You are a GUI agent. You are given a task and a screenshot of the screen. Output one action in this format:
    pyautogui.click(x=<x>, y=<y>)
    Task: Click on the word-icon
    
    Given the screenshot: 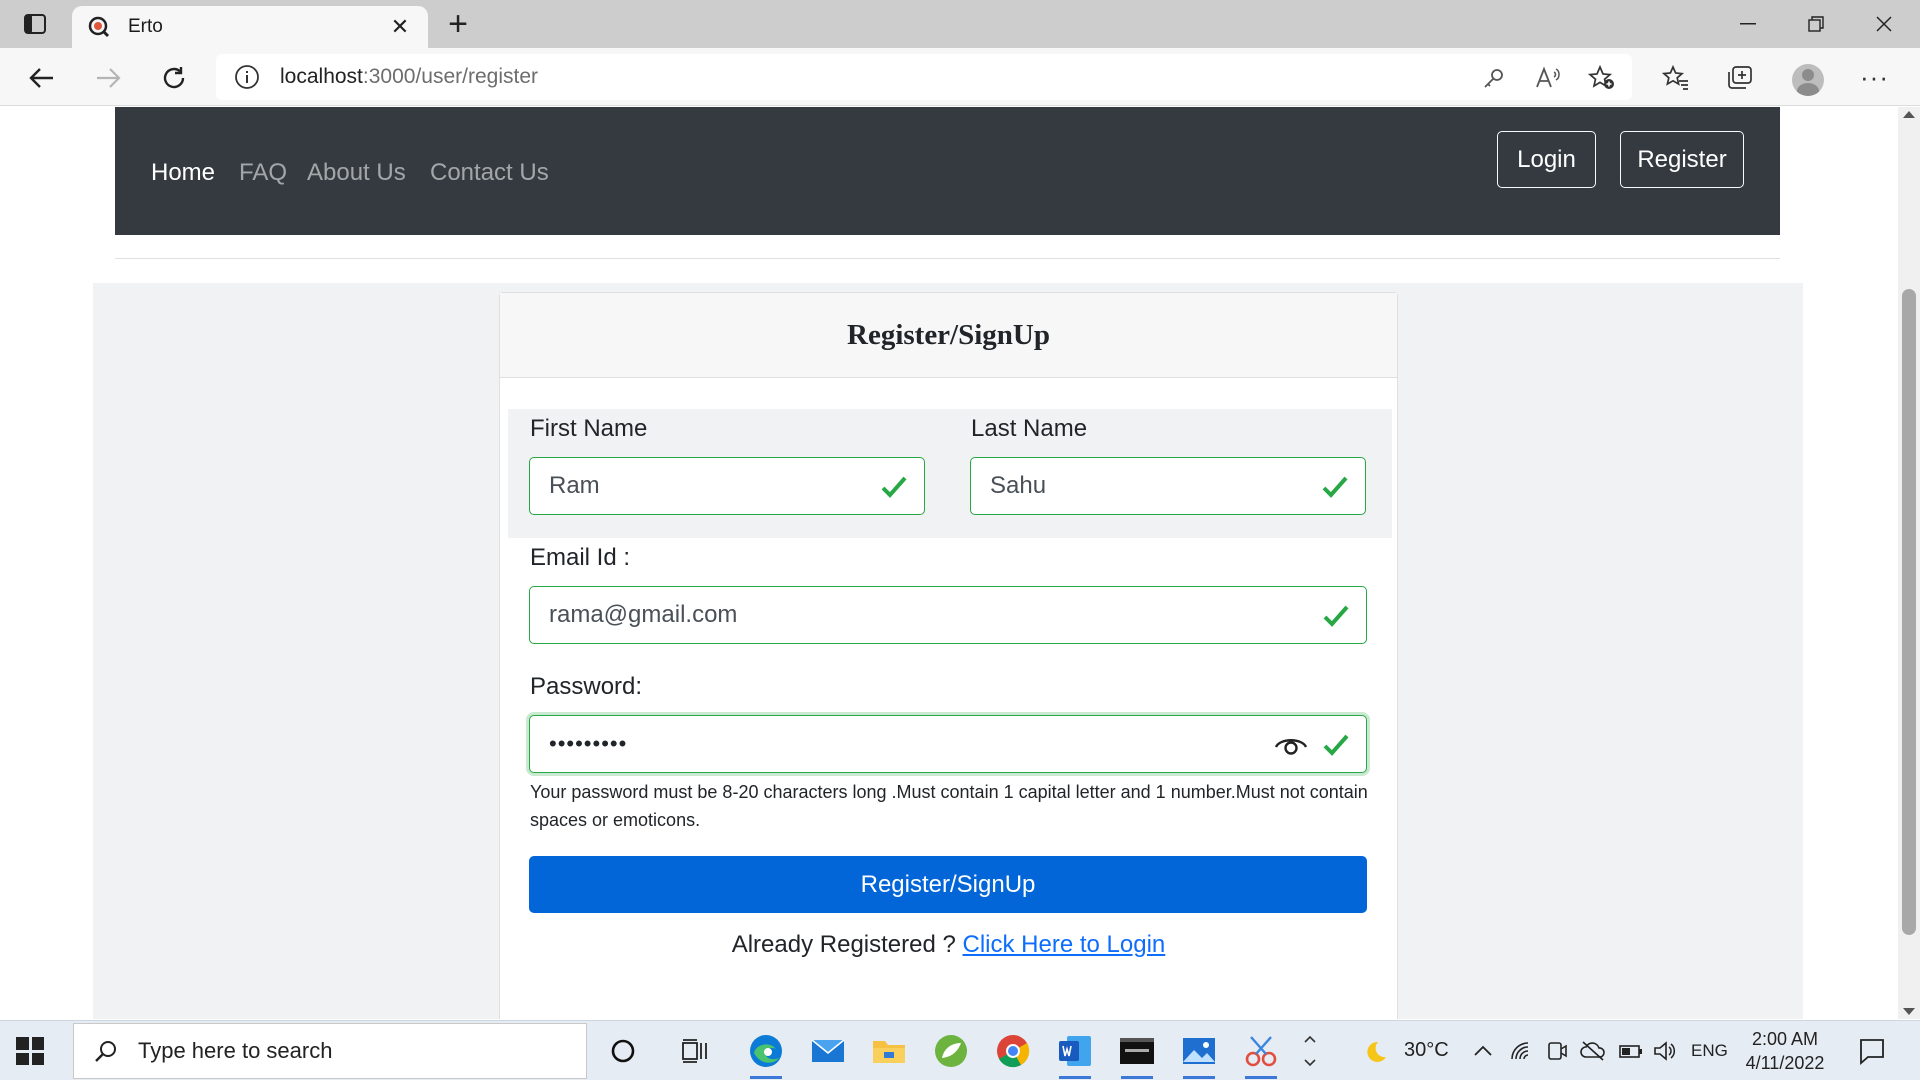 What is the action you would take?
    pyautogui.click(x=1075, y=1055)
    